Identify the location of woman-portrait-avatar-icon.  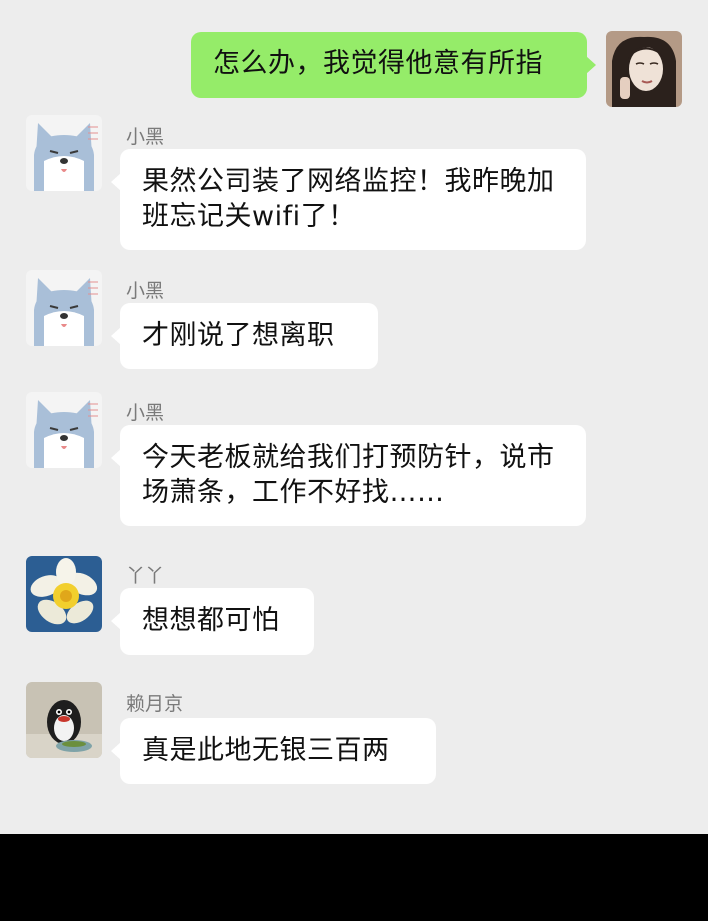
(644, 69).